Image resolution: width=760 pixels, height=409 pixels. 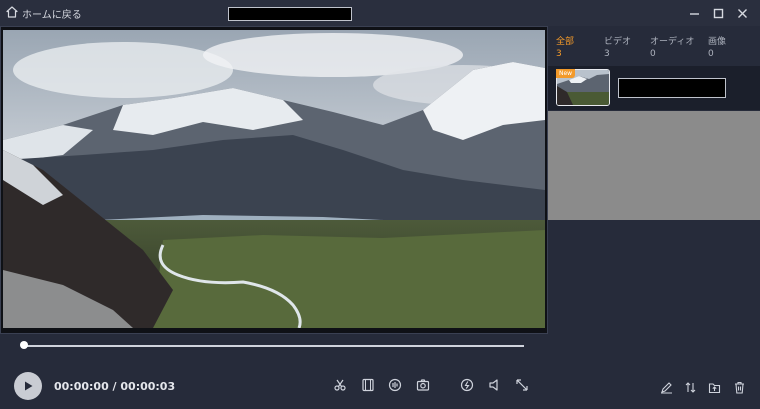 I want to click on back-to-home-button: ホームに戻る, so click(x=44, y=13).